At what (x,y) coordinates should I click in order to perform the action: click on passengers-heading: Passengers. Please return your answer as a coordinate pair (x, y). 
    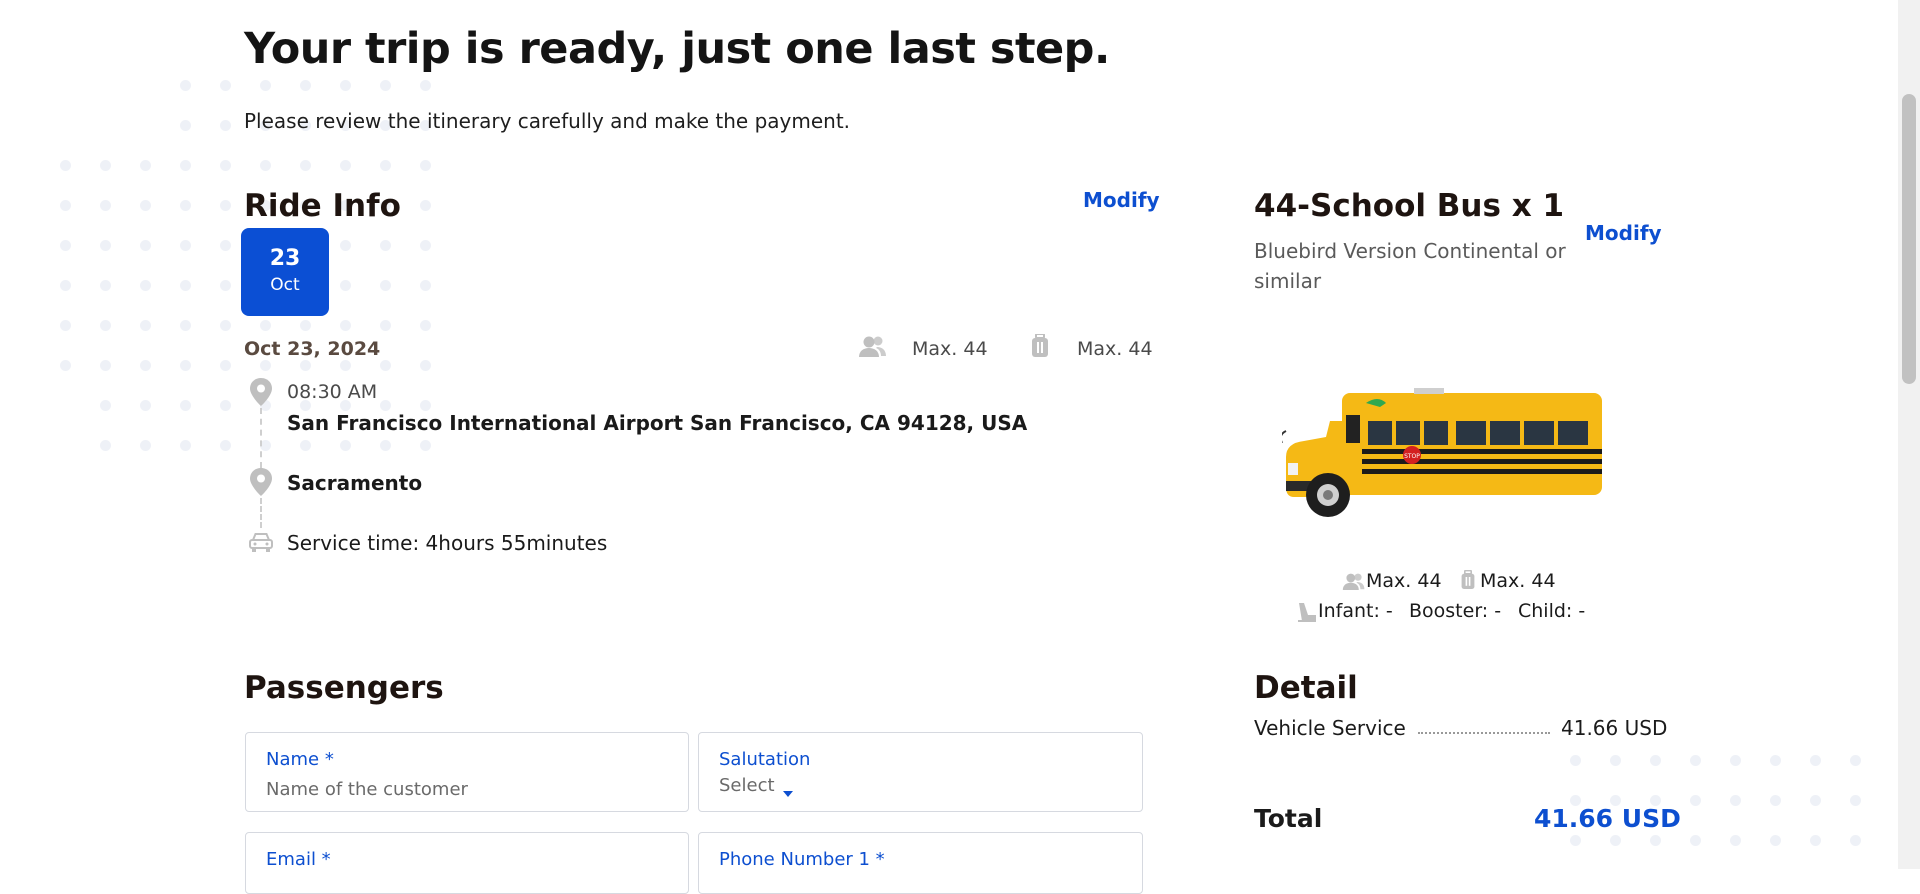
    Looking at the image, I should click on (344, 688).